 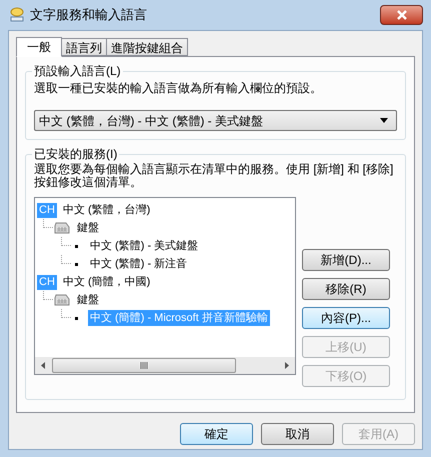 What do you see at coordinates (214, 176) in the screenshot?
I see `description-text: 選取您要為每個輸入語言顯示在清單中的服務。使用 [新增] 和 [移除] 按鈕修改這個清單。` at bounding box center [214, 176].